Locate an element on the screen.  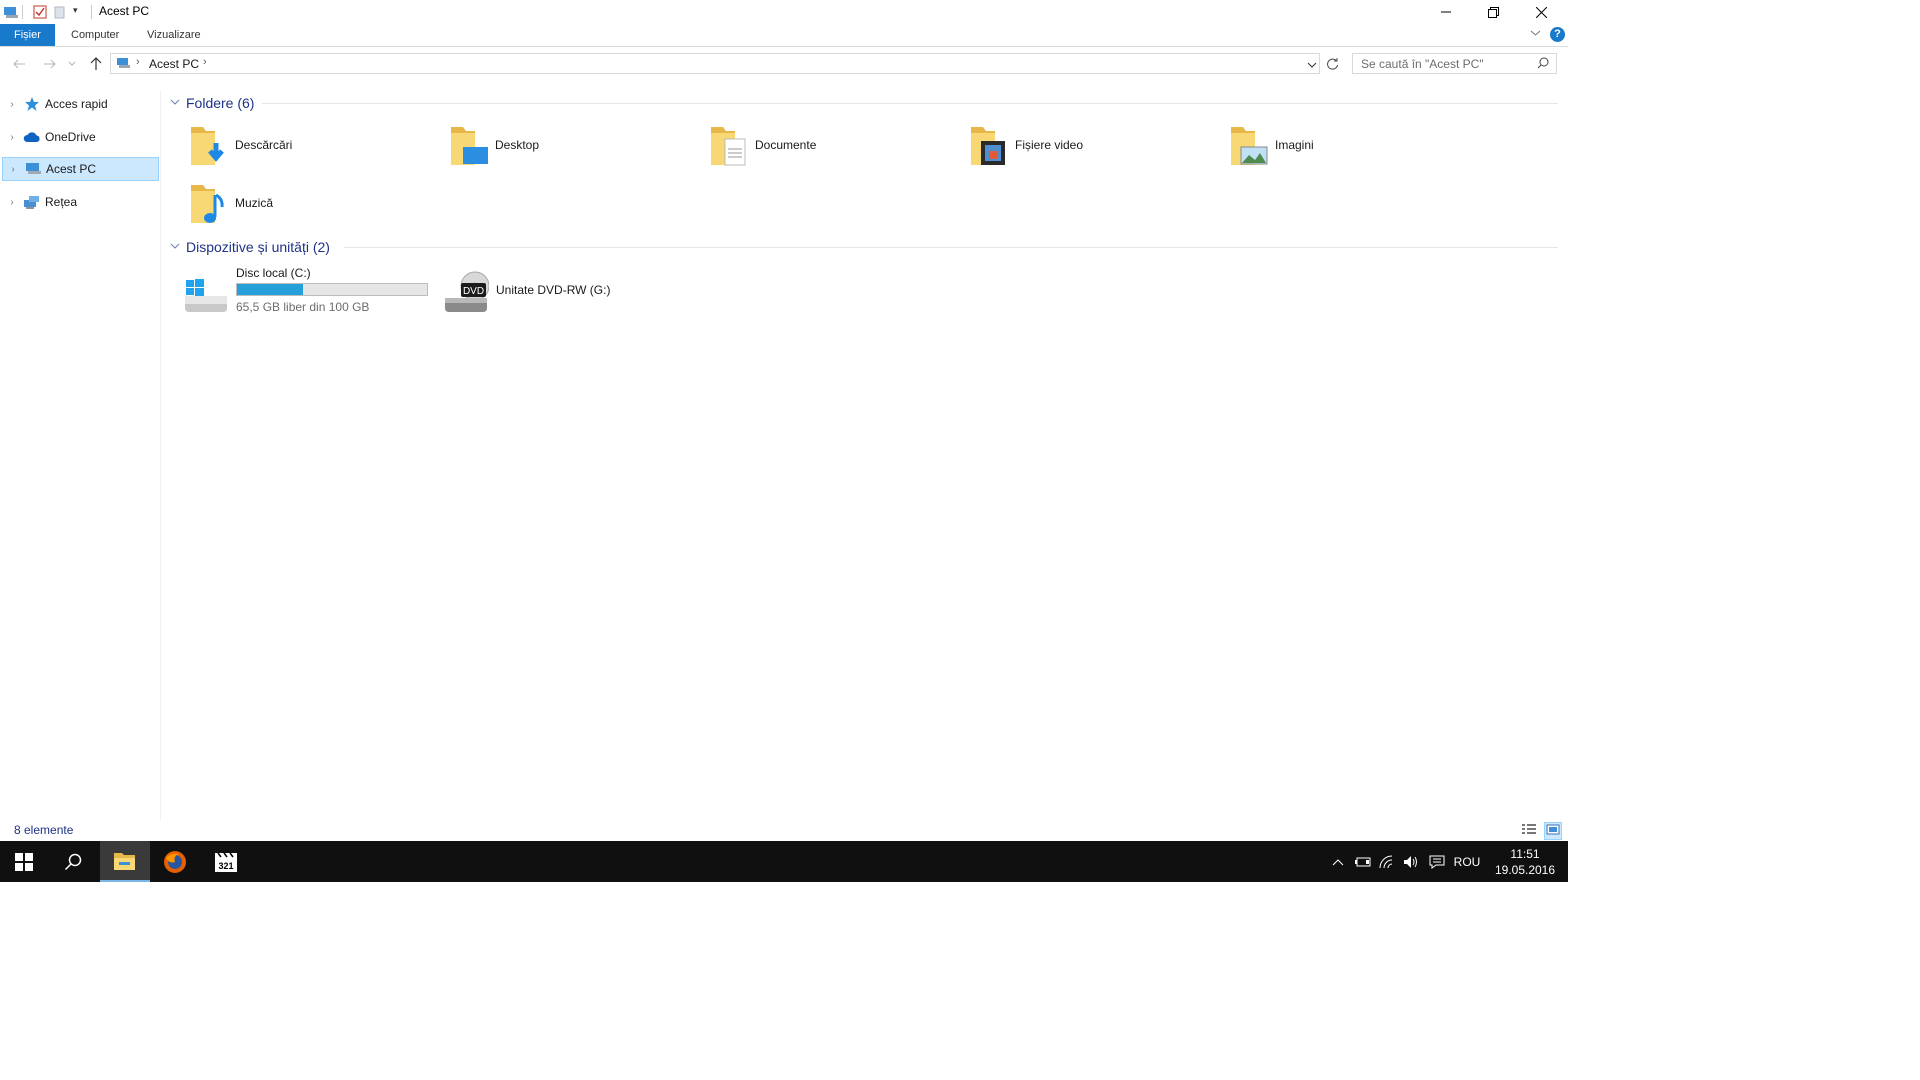
folder-tile-documents: Documente is located at coordinates (834, 145).